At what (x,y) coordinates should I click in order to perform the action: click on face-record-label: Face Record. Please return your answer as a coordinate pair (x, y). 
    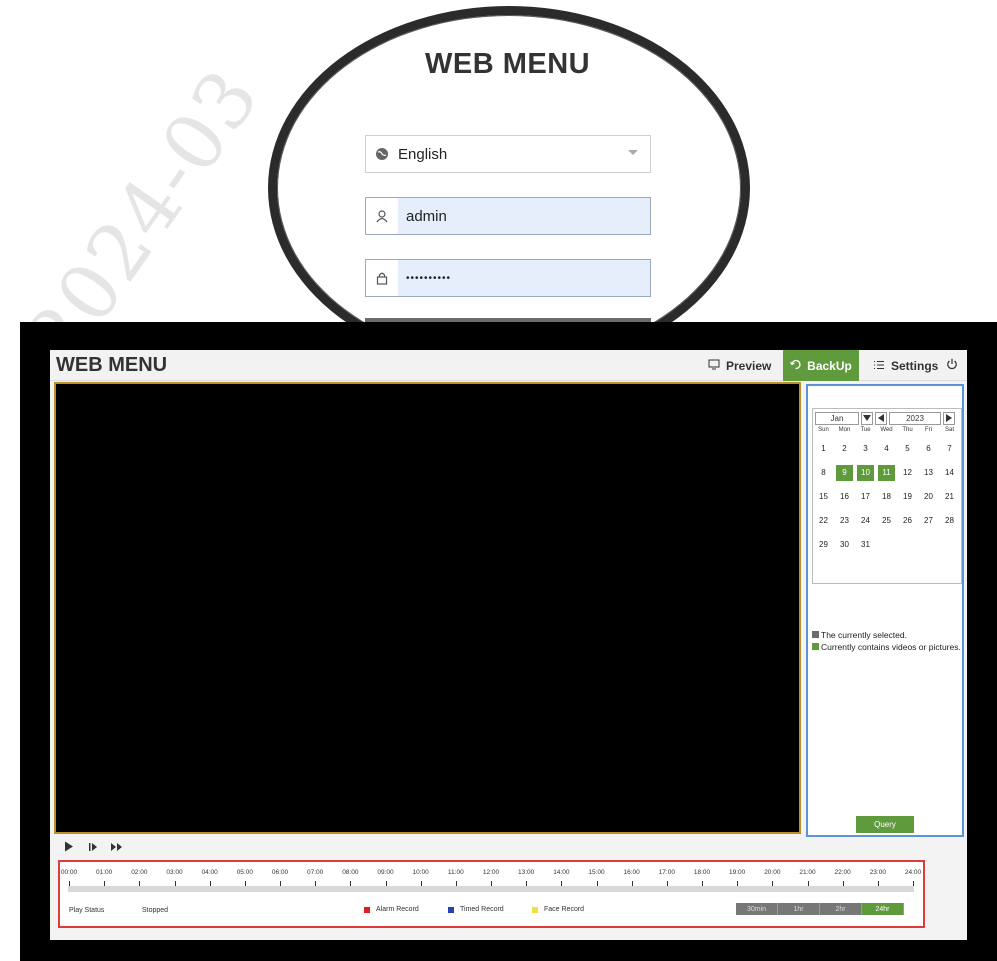
    Looking at the image, I should click on (564, 909).